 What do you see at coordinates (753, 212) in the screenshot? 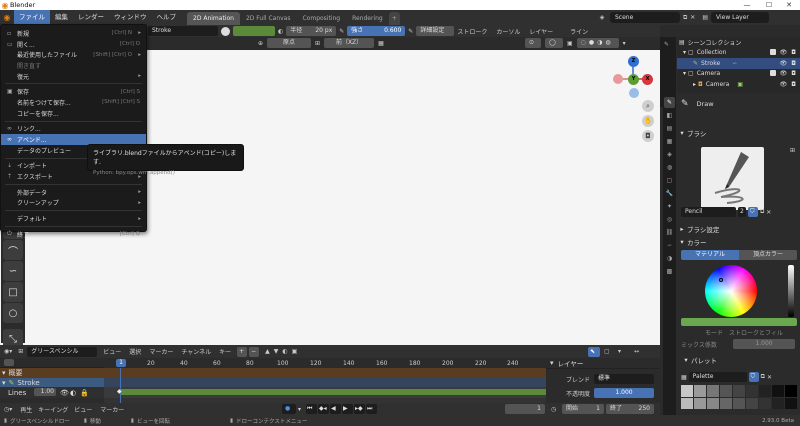
I see `fake-user-shield-icon: ⛉` at bounding box center [753, 212].